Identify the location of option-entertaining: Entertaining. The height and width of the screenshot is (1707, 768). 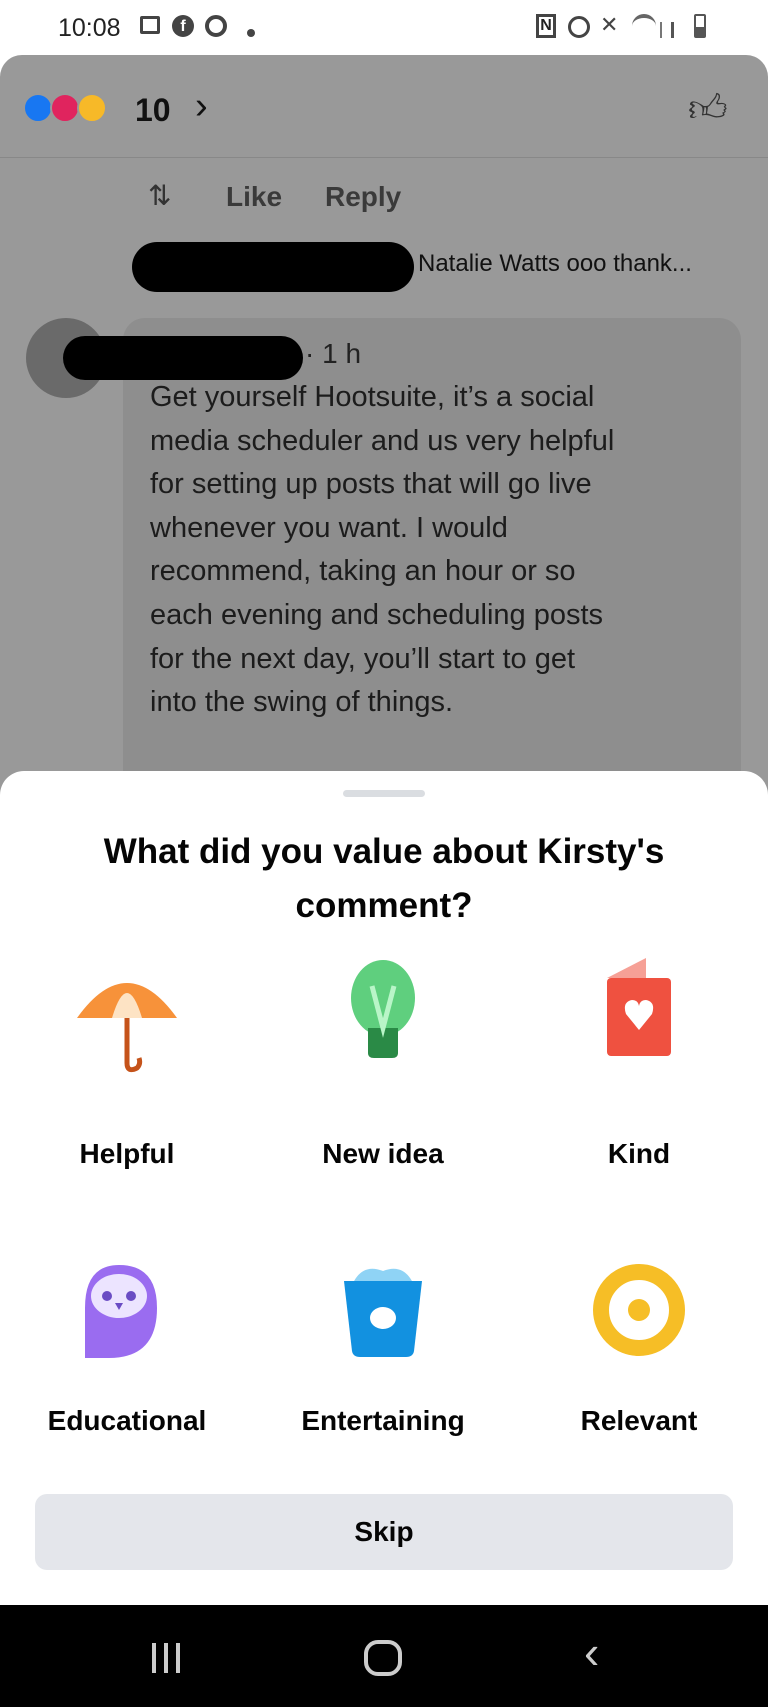
(383, 1373).